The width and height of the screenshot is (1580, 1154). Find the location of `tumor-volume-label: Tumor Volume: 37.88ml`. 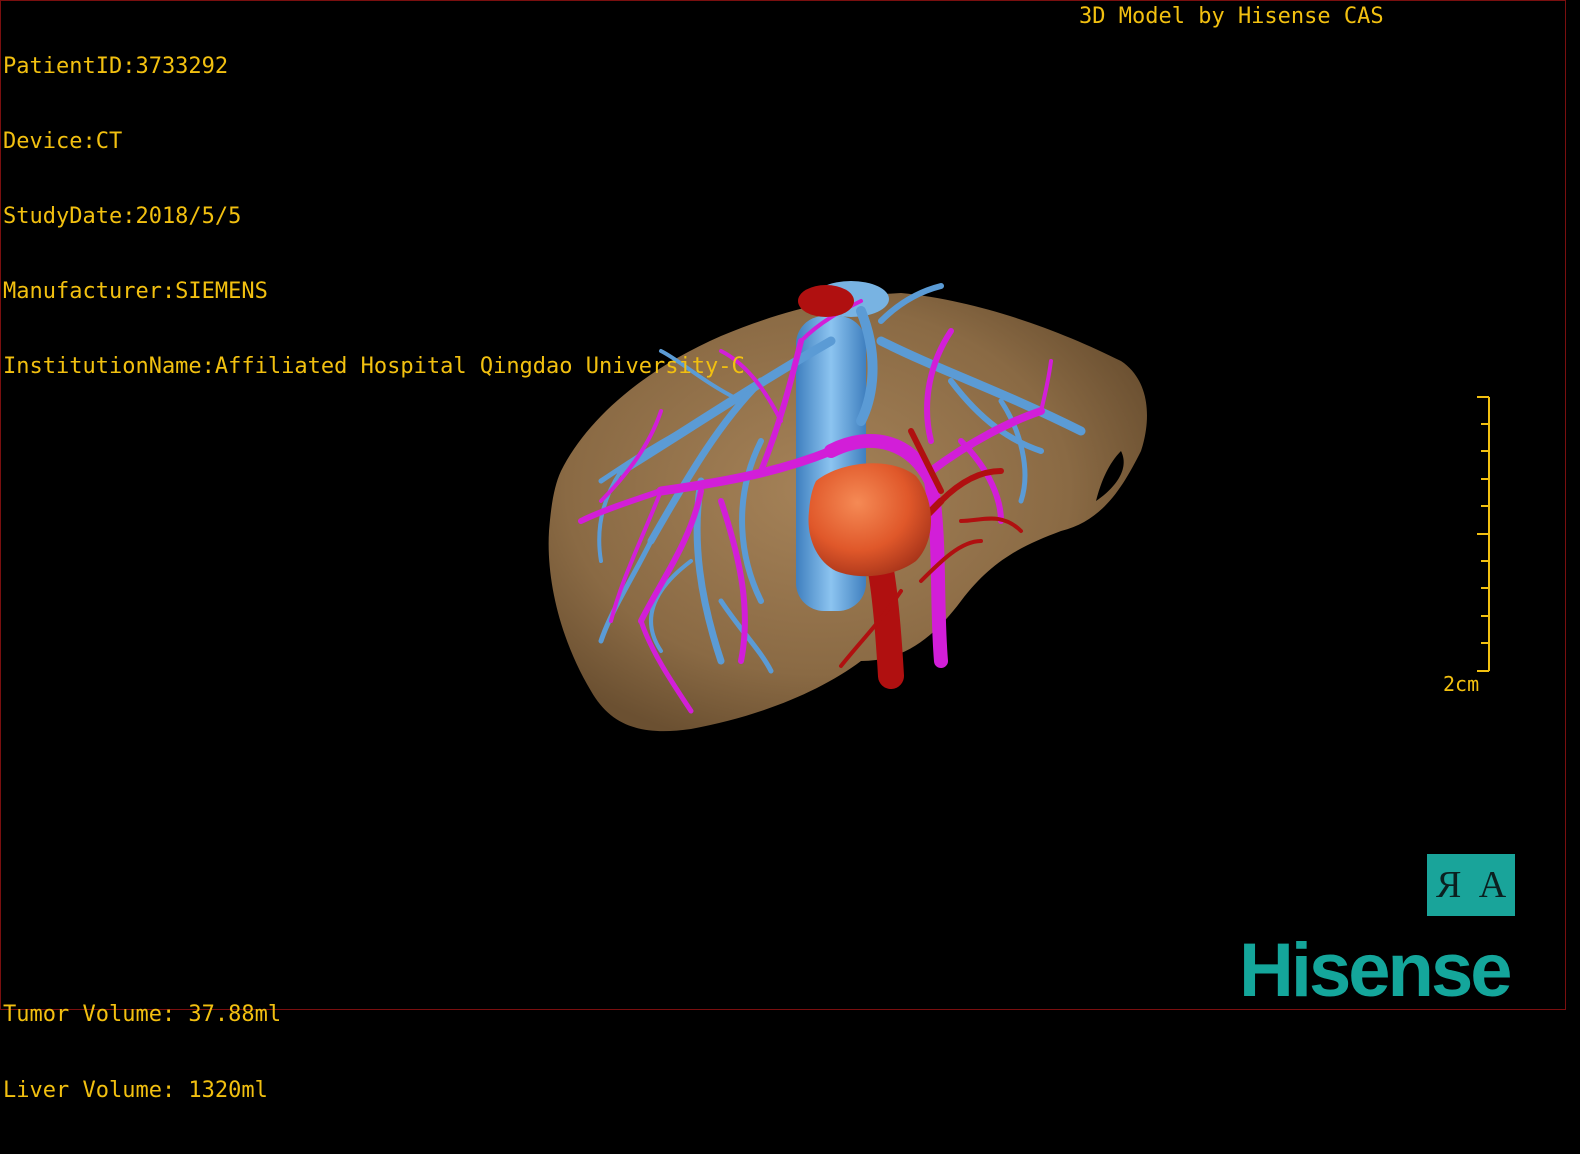

tumor-volume-label: Tumor Volume: 37.88ml is located at coordinates (142, 1014).